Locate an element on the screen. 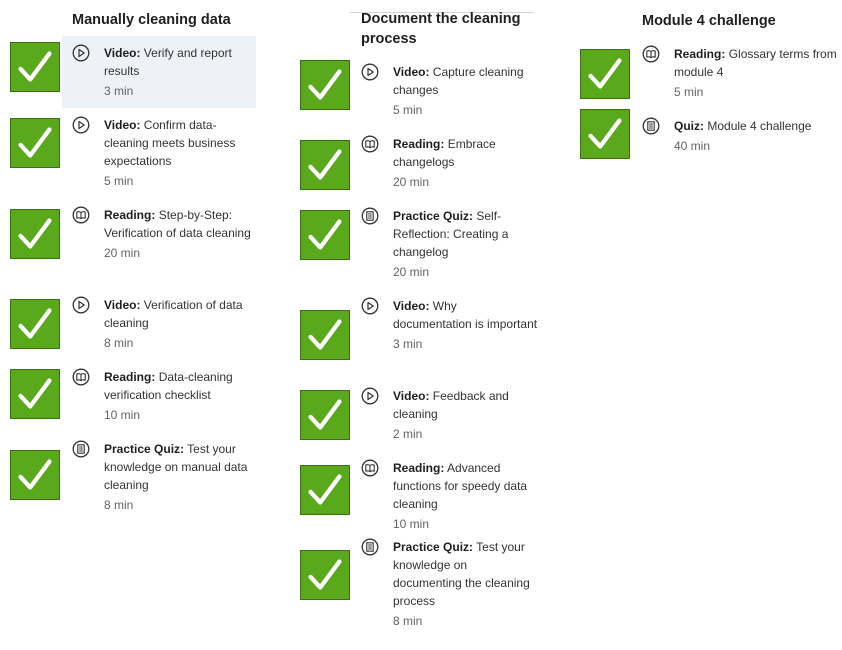 The height and width of the screenshot is (650, 842). item-type: Quiz: is located at coordinates (689, 126).